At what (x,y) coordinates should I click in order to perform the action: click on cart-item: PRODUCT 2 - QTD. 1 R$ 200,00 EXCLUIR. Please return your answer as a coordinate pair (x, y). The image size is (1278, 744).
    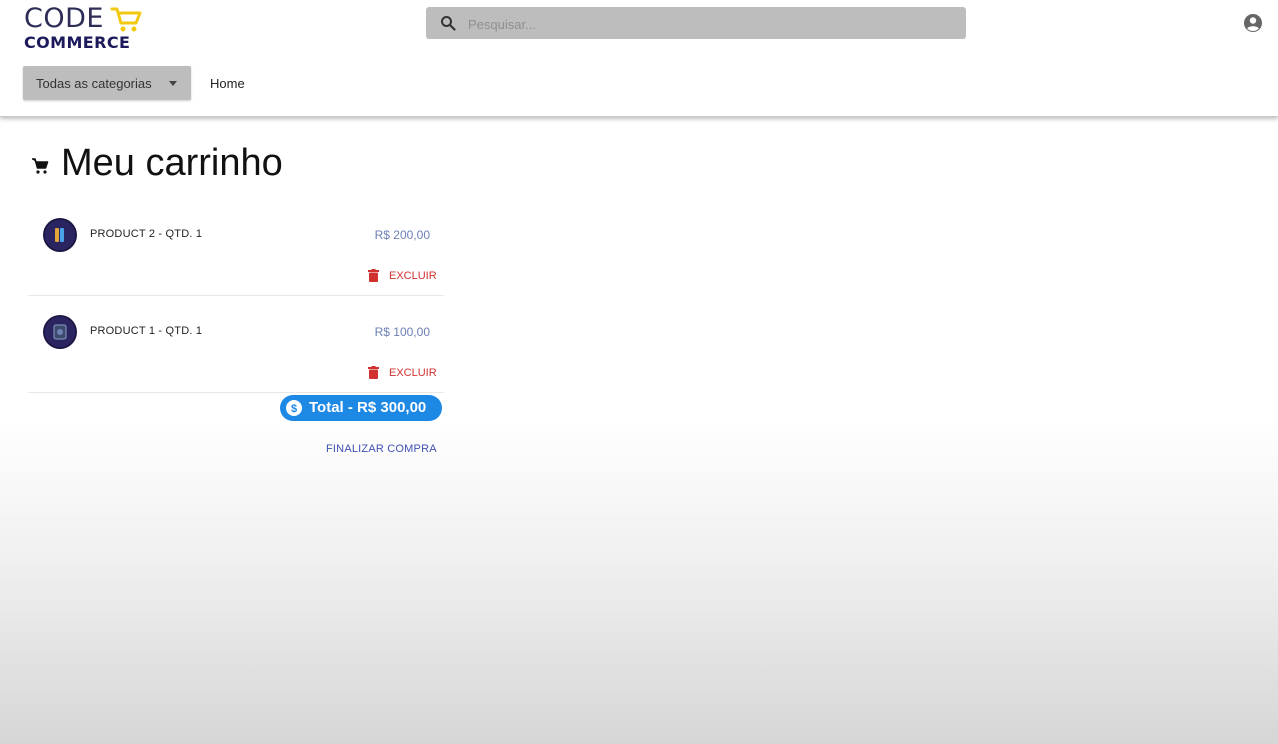
    Looking at the image, I should click on (236, 255).